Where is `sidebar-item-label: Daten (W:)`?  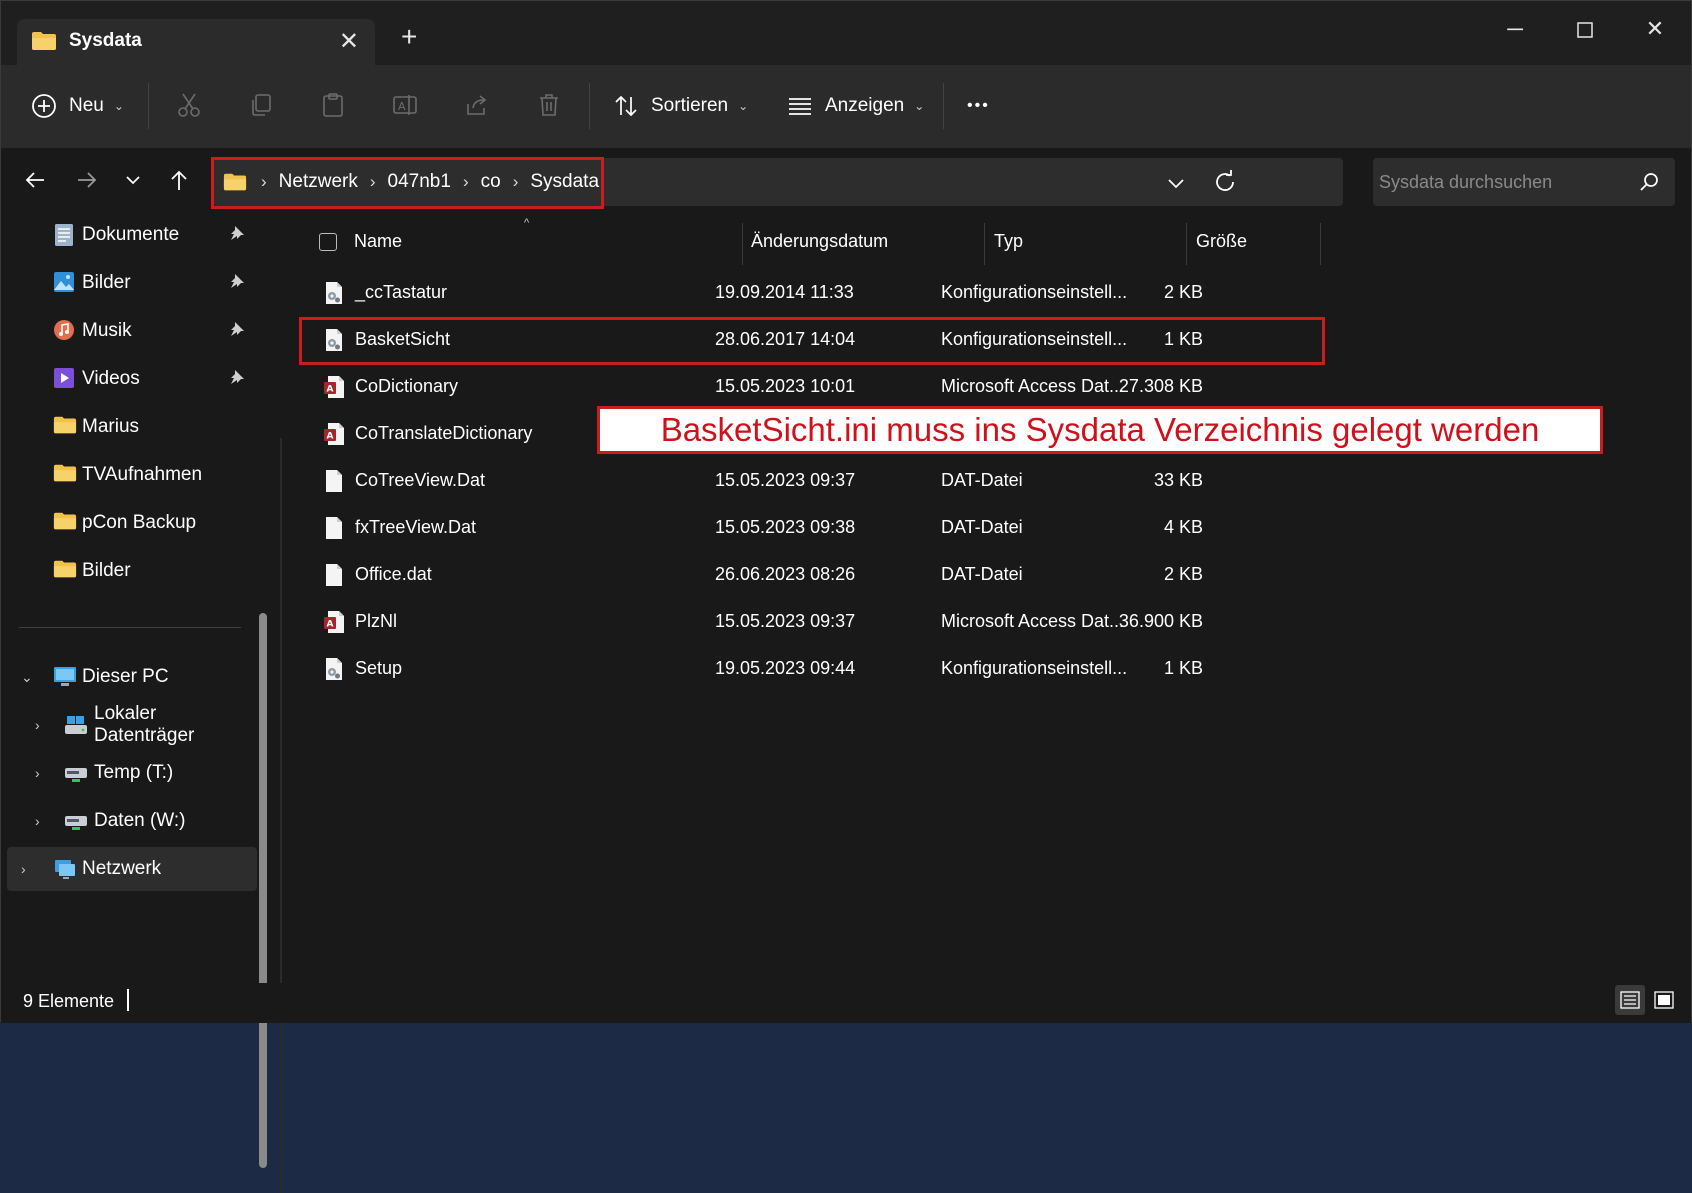
sidebar-item-label: Daten (W:) is located at coordinates (140, 820).